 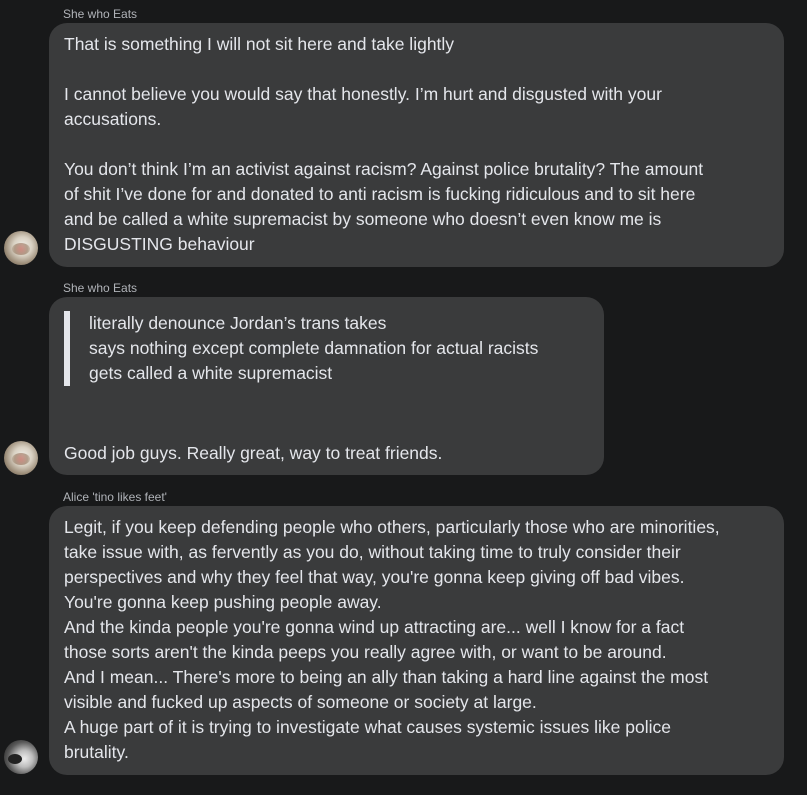 I want to click on message-line: You're gonna keep pushing people away., so click(x=223, y=602).